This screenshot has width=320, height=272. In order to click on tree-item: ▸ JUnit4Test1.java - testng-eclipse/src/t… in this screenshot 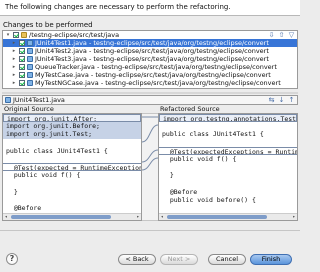, I will do `click(150, 43)`.